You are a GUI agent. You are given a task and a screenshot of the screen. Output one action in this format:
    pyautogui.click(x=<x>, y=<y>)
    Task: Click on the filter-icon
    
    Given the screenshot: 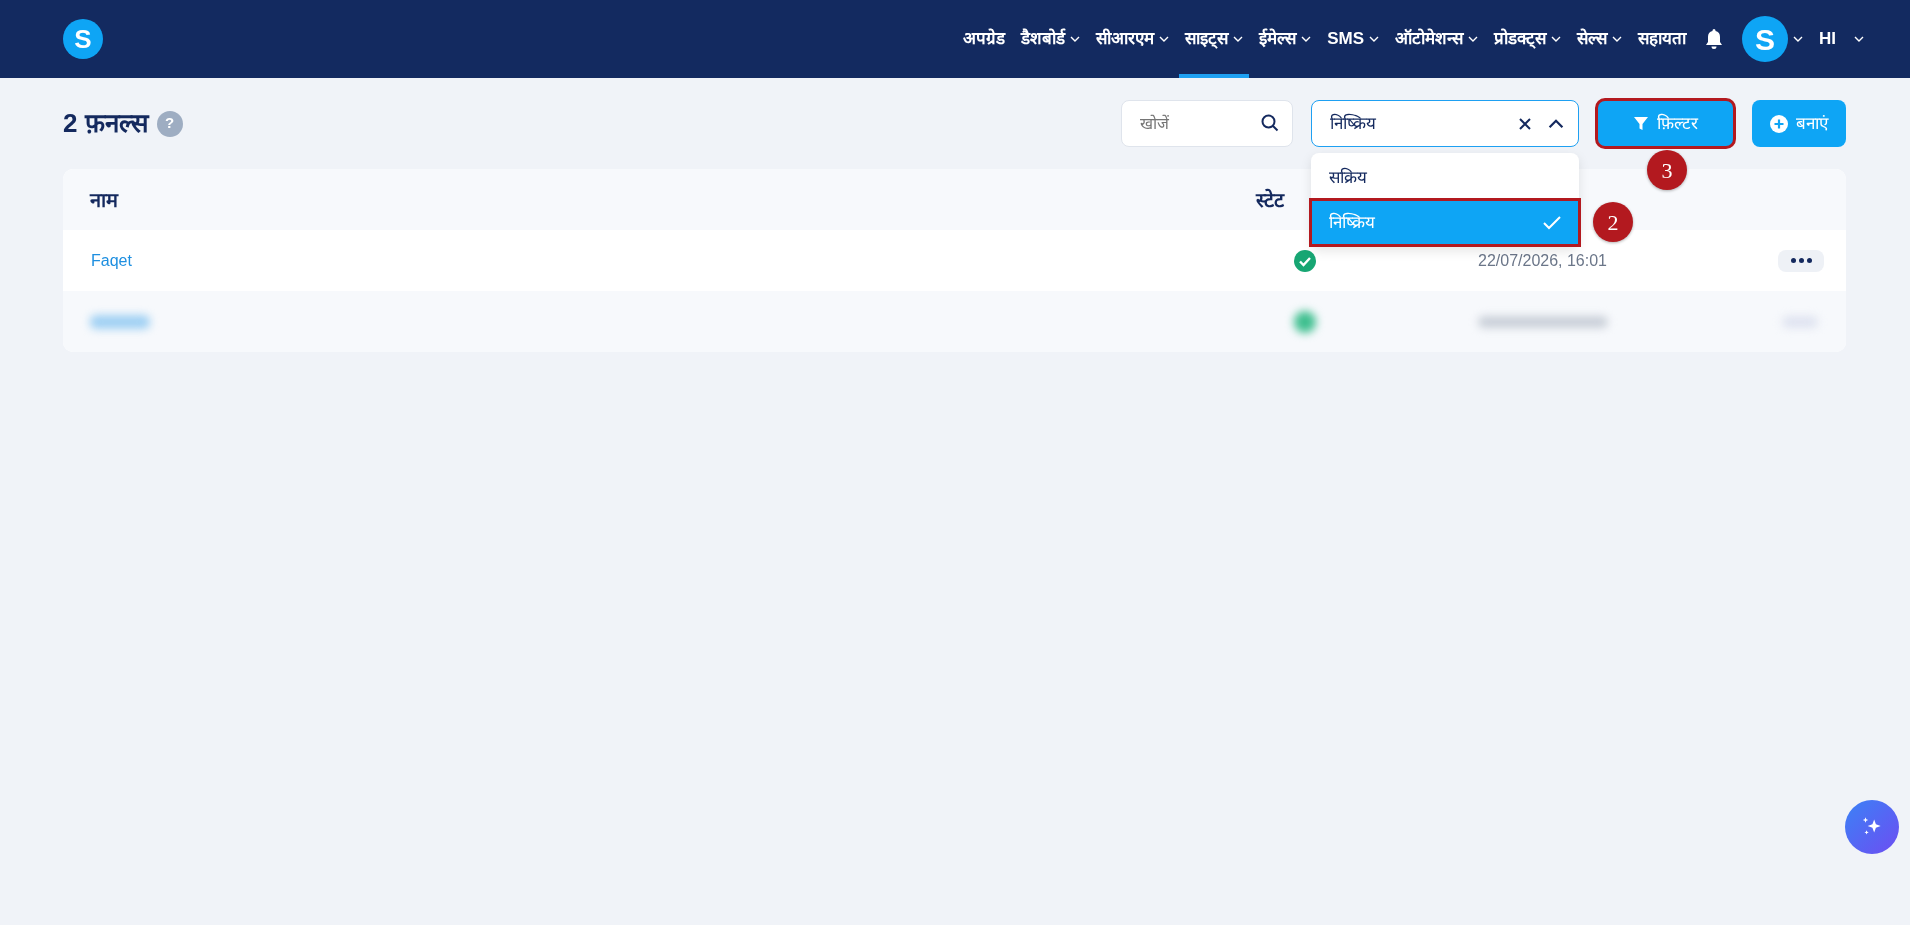 What is the action you would take?
    pyautogui.click(x=1641, y=123)
    